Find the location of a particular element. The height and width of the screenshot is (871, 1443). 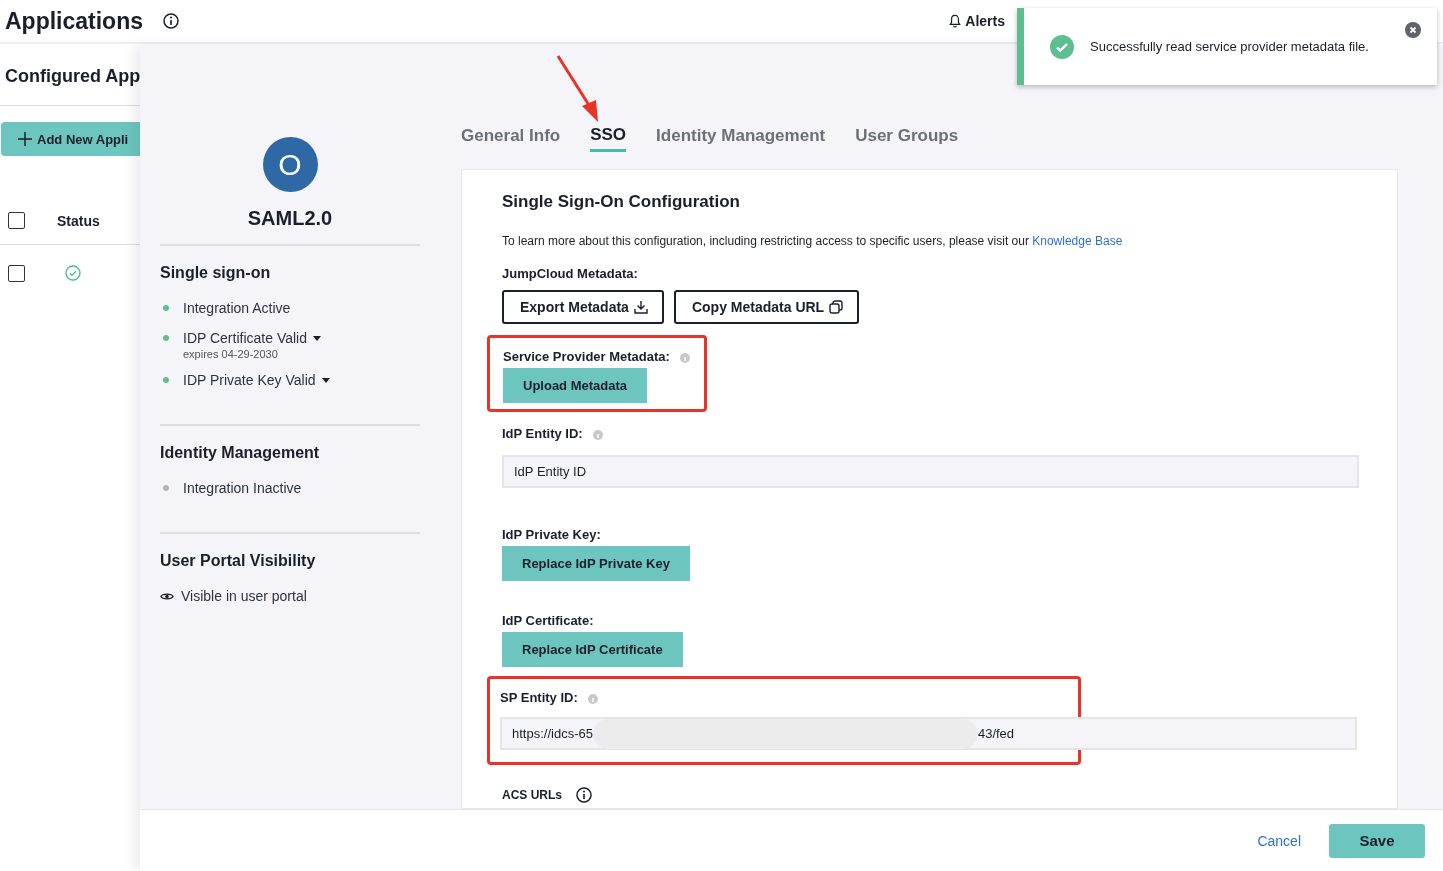

field-label: Service Provider Metadata: is located at coordinates (586, 356).